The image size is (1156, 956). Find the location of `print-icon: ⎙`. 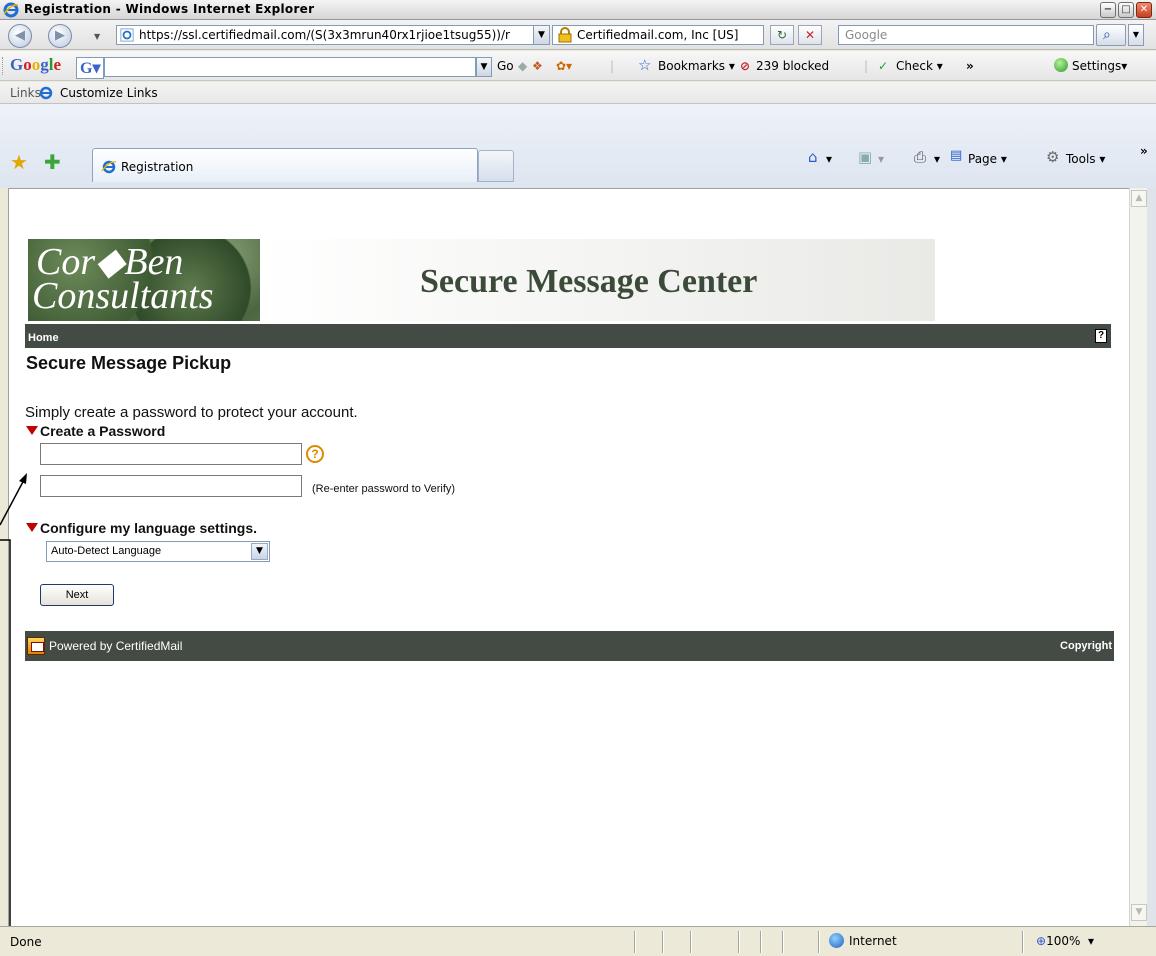

print-icon: ⎙ is located at coordinates (920, 157).